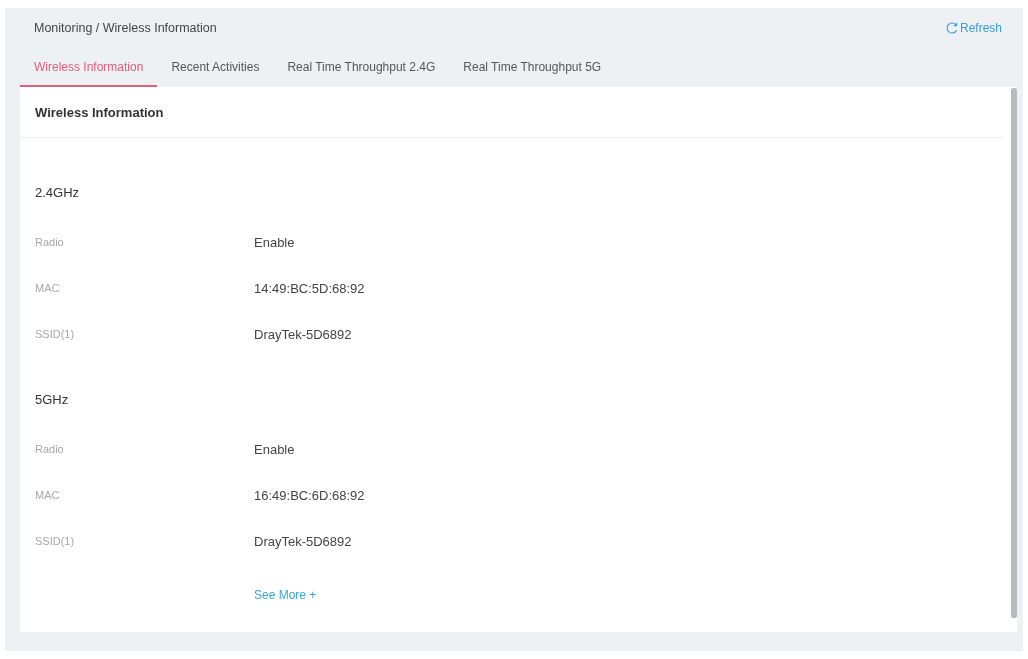 The height and width of the screenshot is (659, 1028). I want to click on breadcrumb: Monitoring / Wireless Information, so click(125, 28).